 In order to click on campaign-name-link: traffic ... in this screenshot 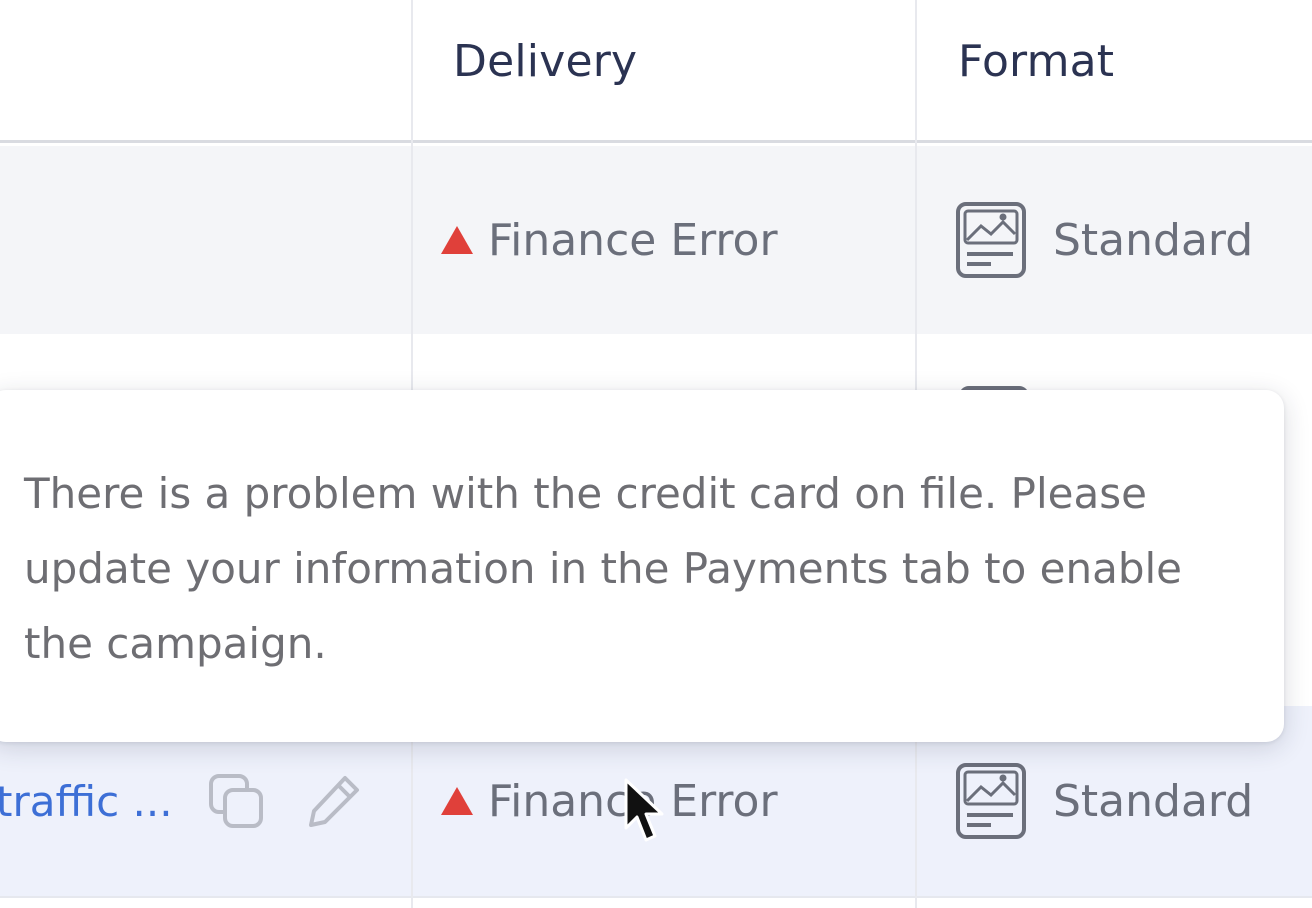, I will do `click(86, 801)`.